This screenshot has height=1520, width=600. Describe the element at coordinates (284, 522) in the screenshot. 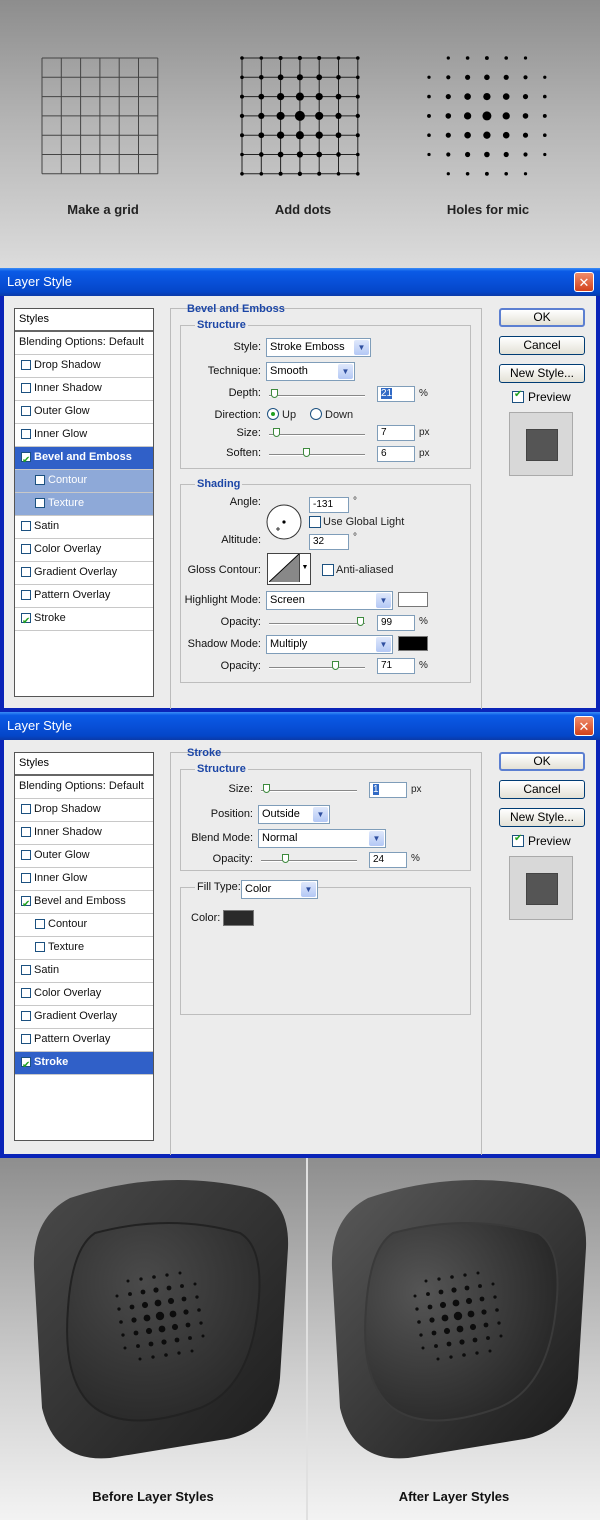

I see `angle-dial` at that location.